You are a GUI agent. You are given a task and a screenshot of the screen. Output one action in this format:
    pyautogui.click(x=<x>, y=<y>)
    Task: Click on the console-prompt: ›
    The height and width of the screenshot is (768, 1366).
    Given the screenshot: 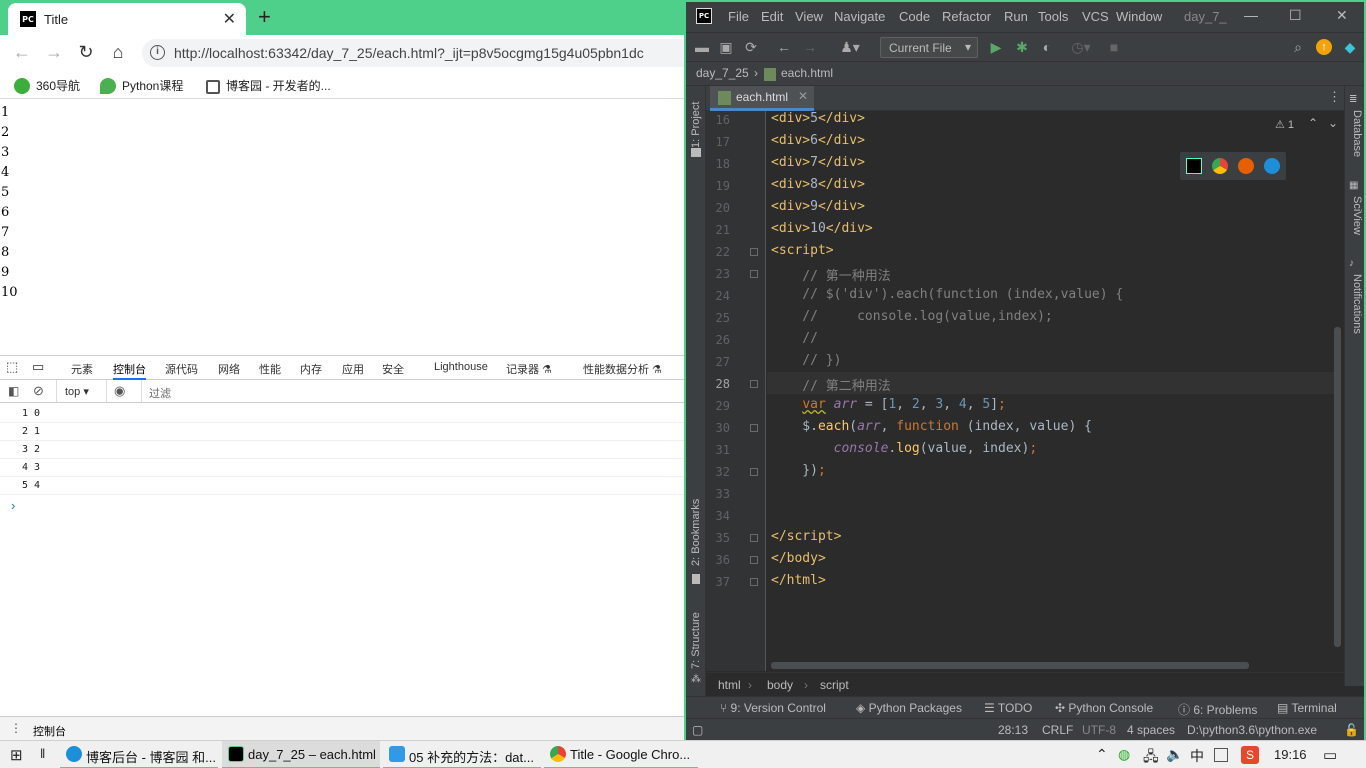 What is the action you would take?
    pyautogui.click(x=13, y=505)
    